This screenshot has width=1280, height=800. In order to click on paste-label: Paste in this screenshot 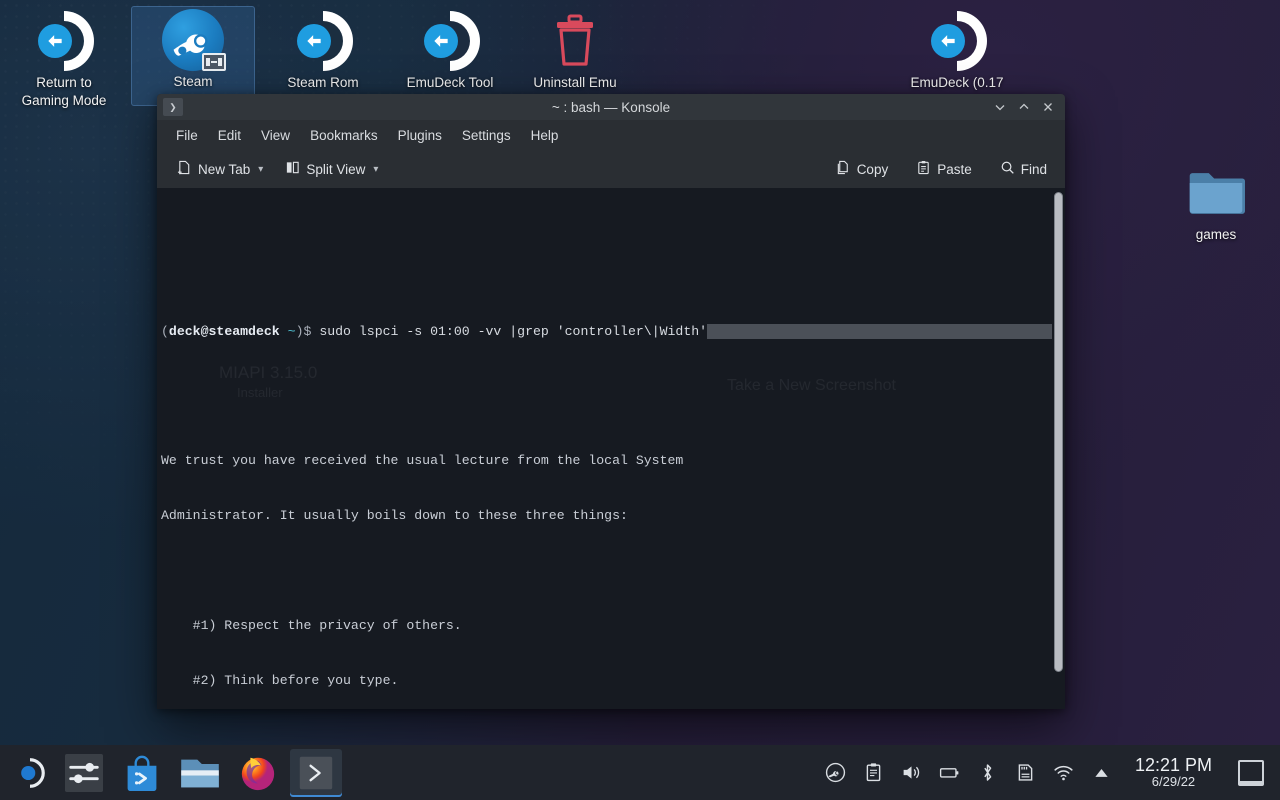, I will do `click(954, 169)`.